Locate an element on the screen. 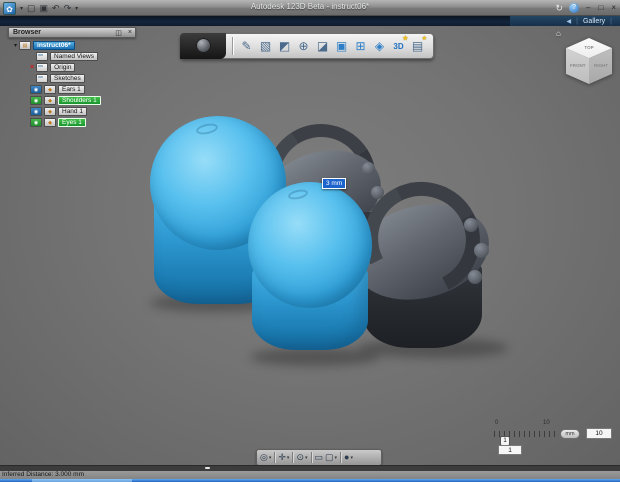 The height and width of the screenshot is (482, 620). main-toolbar: ✎ ▧ ◩ ⊕ ◪ ▣ ⊞ ◈ 3D ★ ▤ ★ is located at coordinates (307, 45).